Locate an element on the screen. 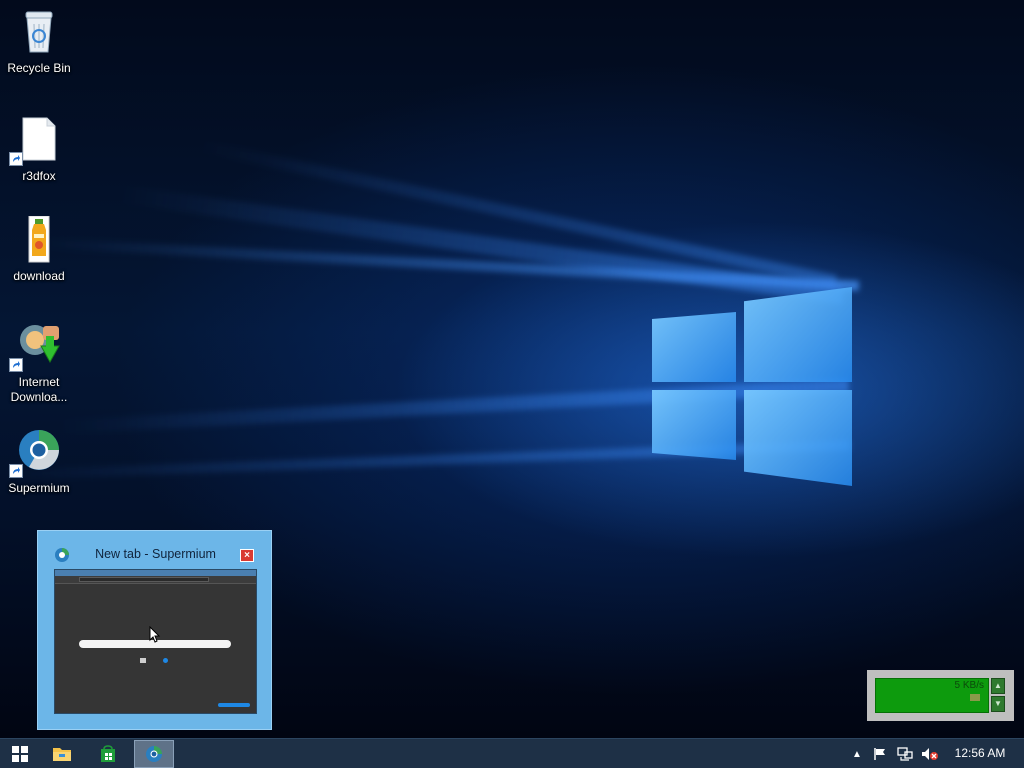  recycle-bin-icon is located at coordinates (39, 32).